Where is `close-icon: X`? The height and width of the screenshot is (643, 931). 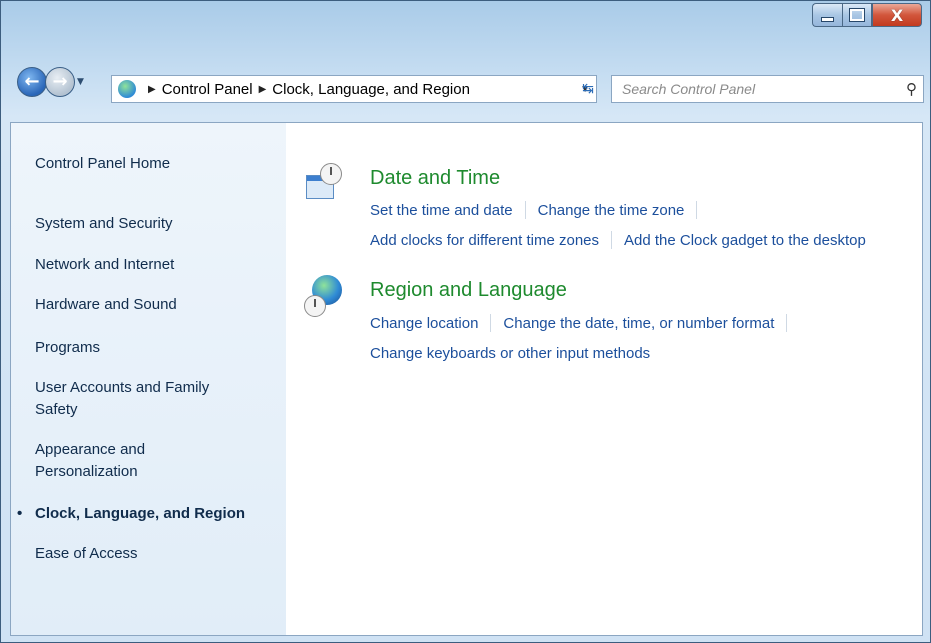
close-icon: X is located at coordinates (897, 15).